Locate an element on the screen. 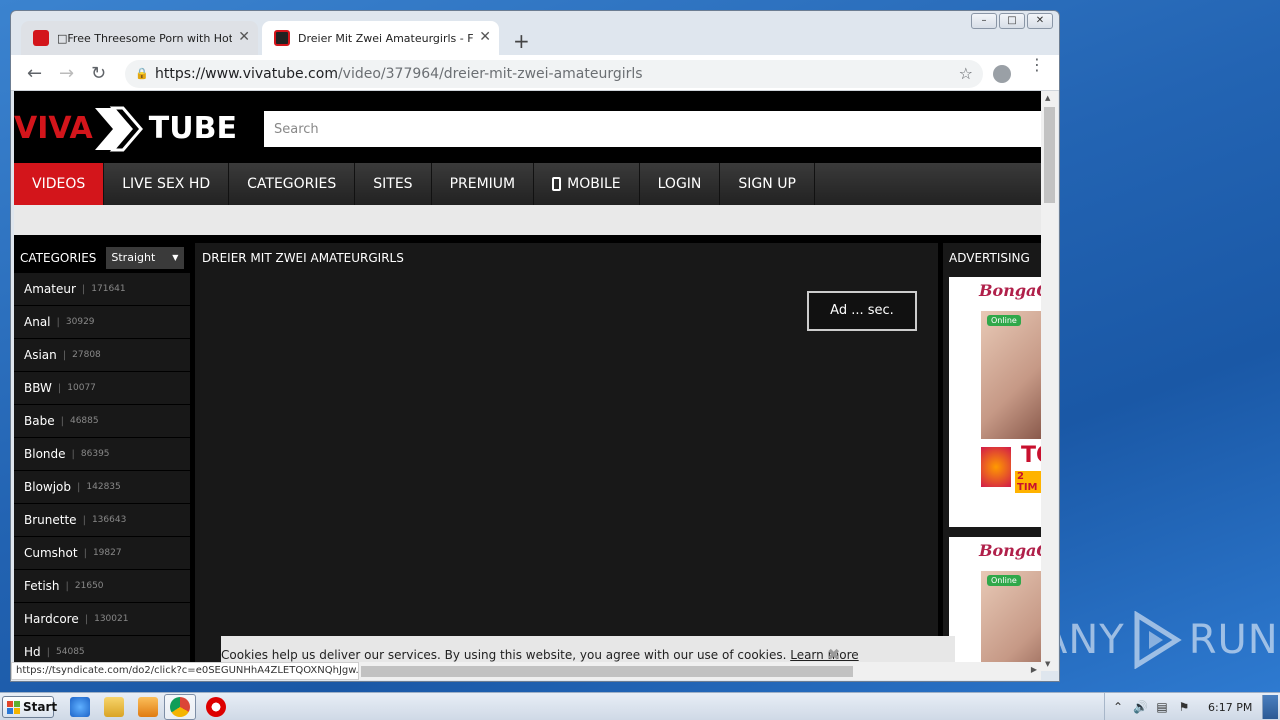 This screenshot has height=720, width=1280. internet-explorer-icon is located at coordinates (80, 707).